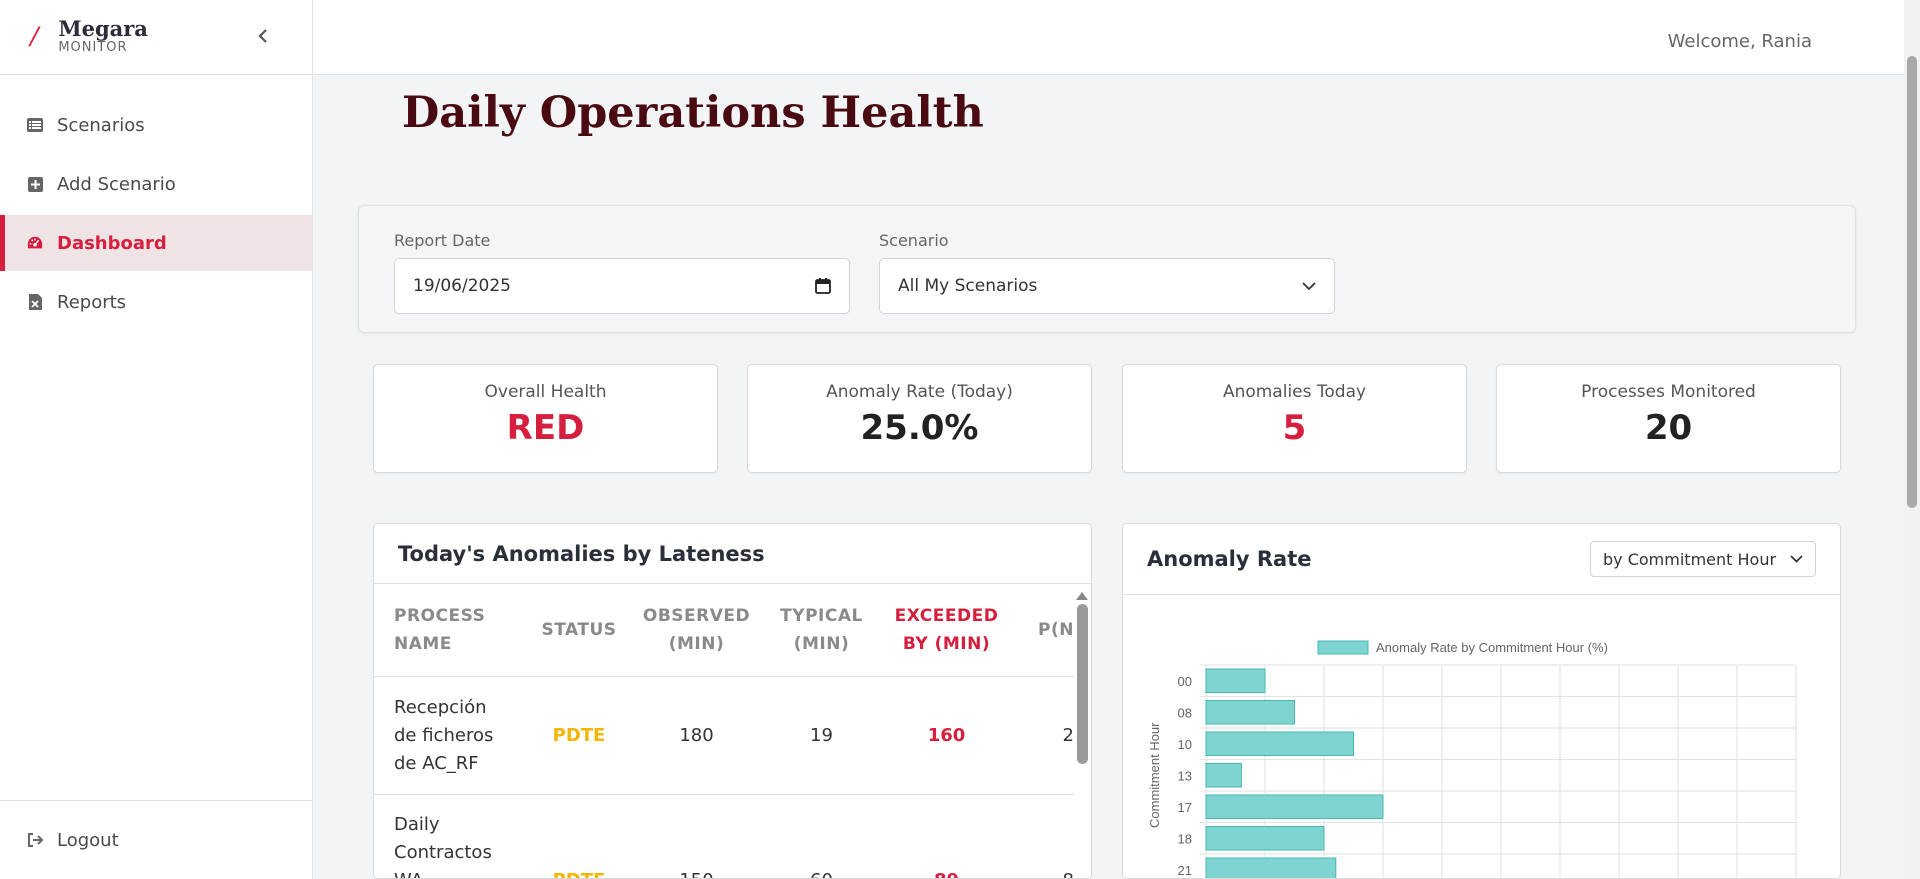 Image resolution: width=1920 pixels, height=879 pixels. I want to click on cell-exceeded: 89, so click(946, 836).